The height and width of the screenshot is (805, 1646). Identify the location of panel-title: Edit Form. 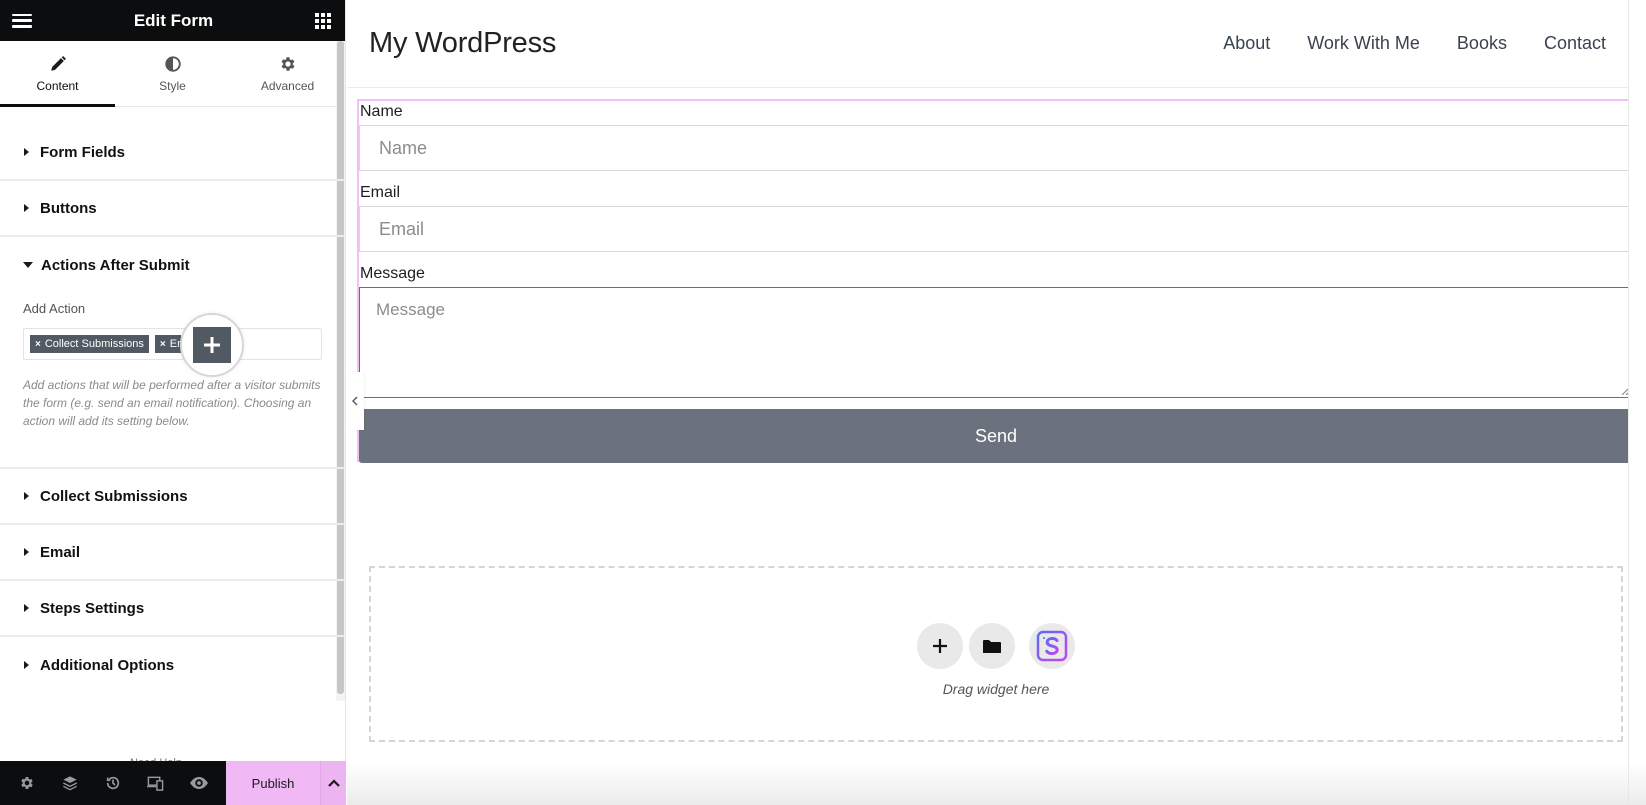
(173, 20).